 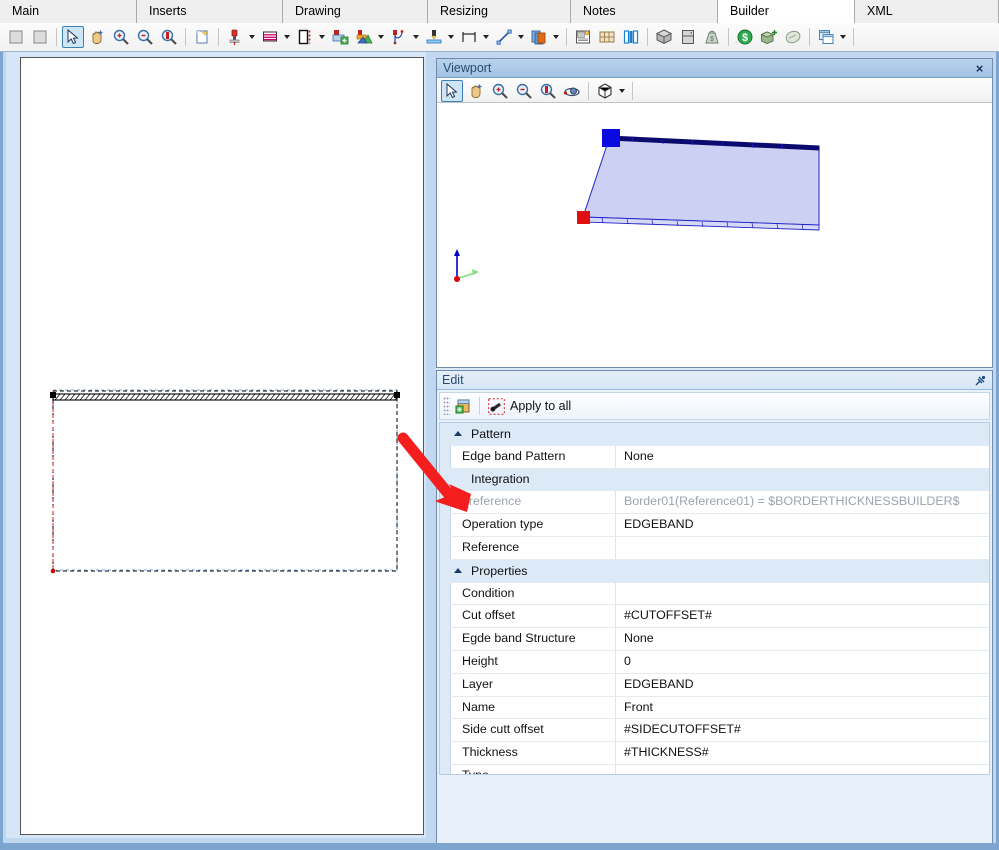 What do you see at coordinates (712, 37) in the screenshot?
I see `moneybag-icon: $` at bounding box center [712, 37].